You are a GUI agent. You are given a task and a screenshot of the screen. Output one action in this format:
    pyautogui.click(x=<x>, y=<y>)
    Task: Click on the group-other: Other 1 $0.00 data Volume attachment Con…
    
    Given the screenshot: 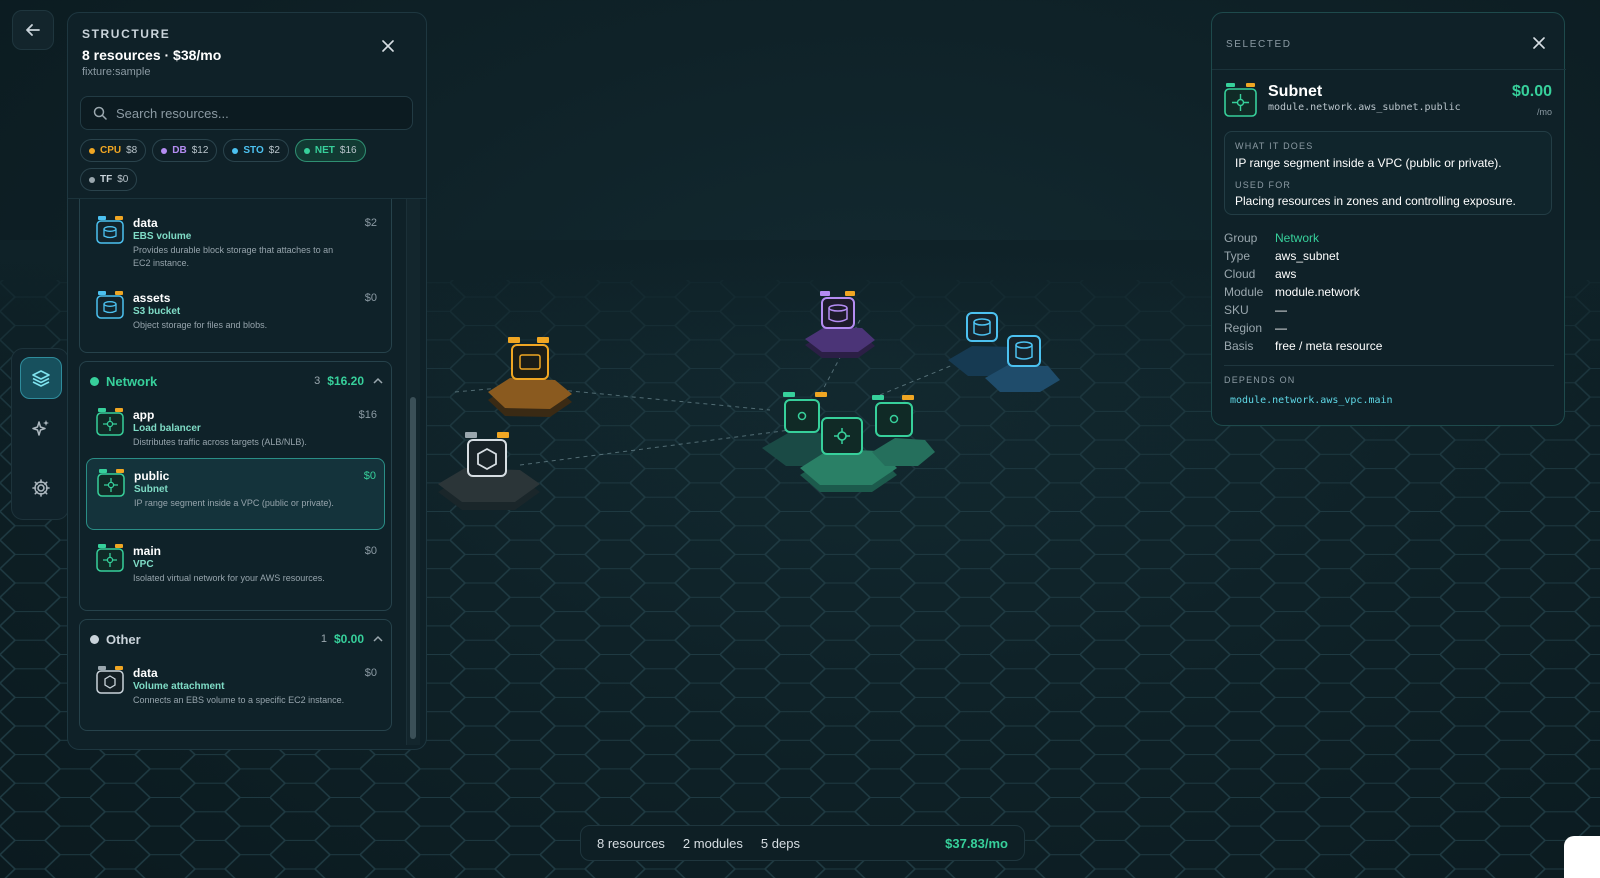 What is the action you would take?
    pyautogui.click(x=235, y=675)
    